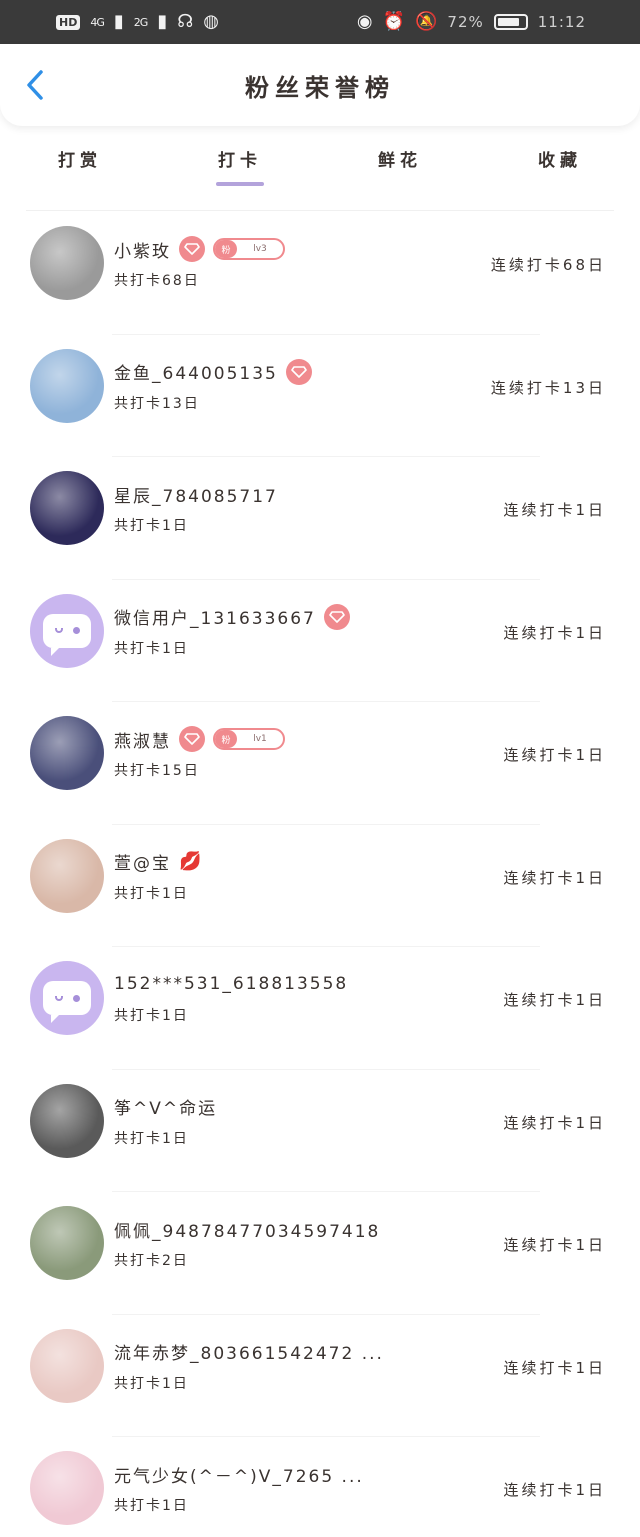 The width and height of the screenshot is (640, 1537). I want to click on list-item: 微信用户_131633667 共打卡1日 连续打卡1日, so click(320, 641).